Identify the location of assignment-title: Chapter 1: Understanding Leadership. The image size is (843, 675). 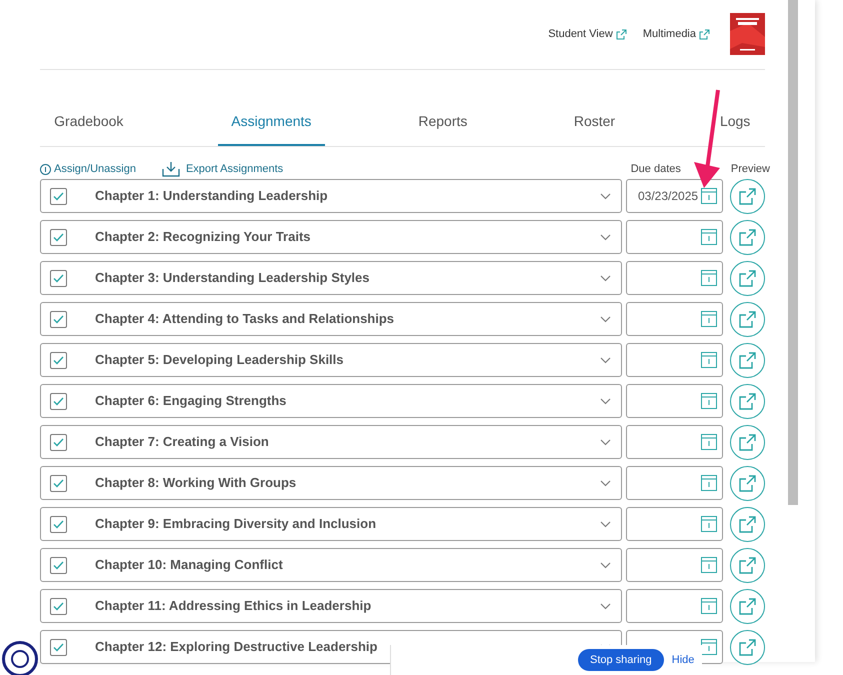
(211, 196).